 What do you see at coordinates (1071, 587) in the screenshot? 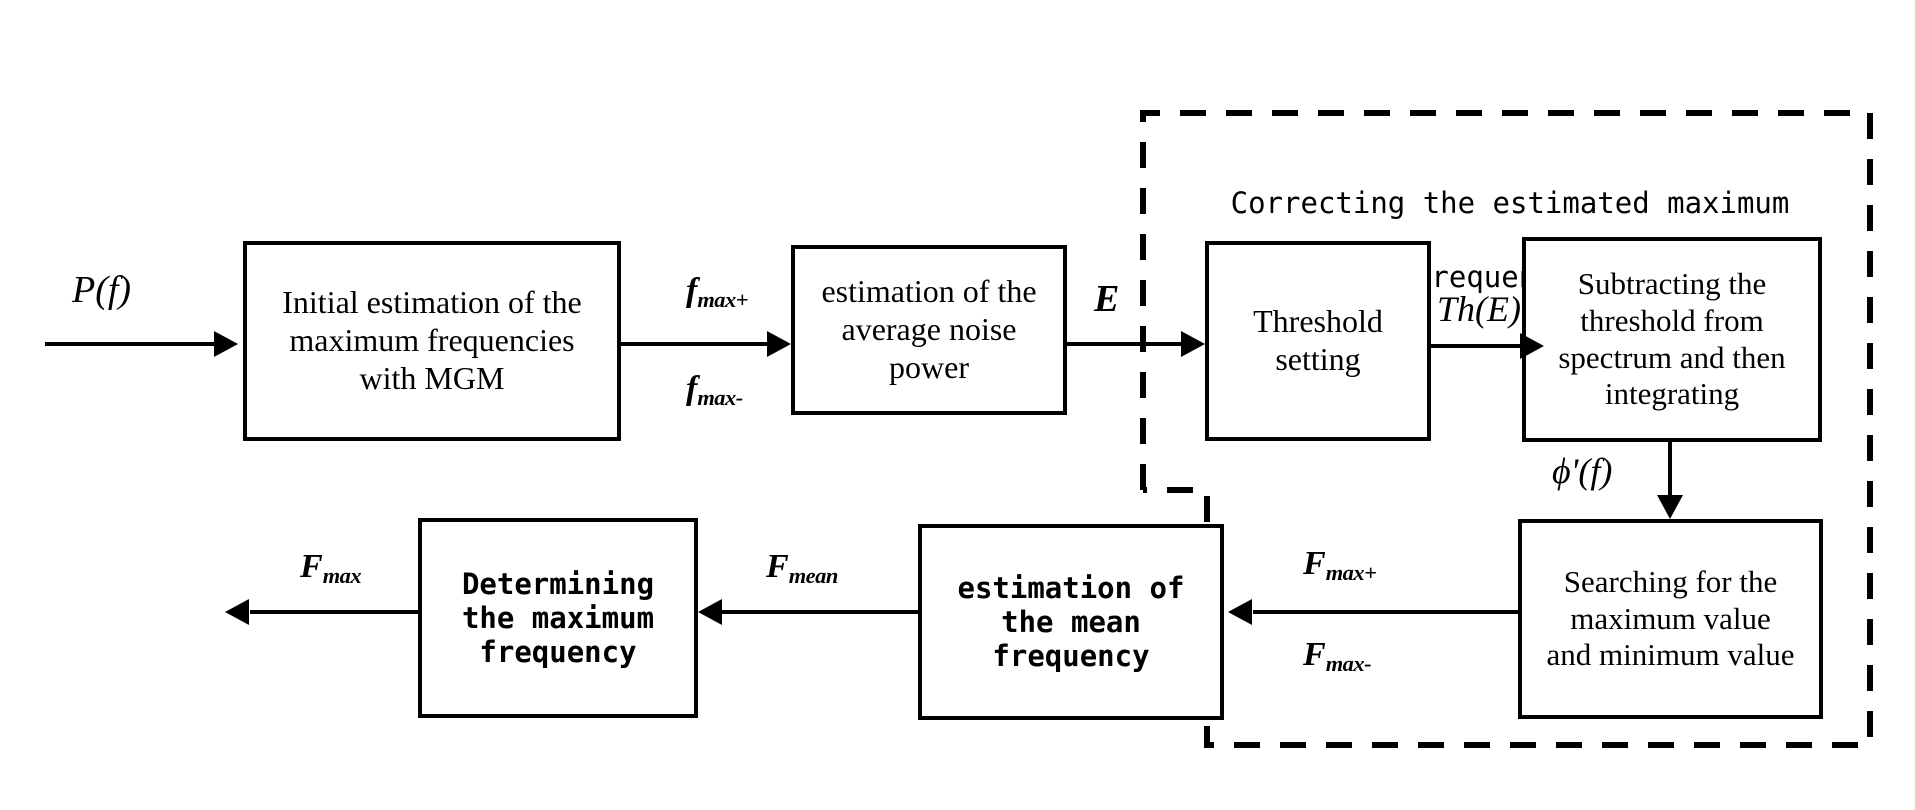
I see `box-mean-frequency-line1: estimation of` at bounding box center [1071, 587].